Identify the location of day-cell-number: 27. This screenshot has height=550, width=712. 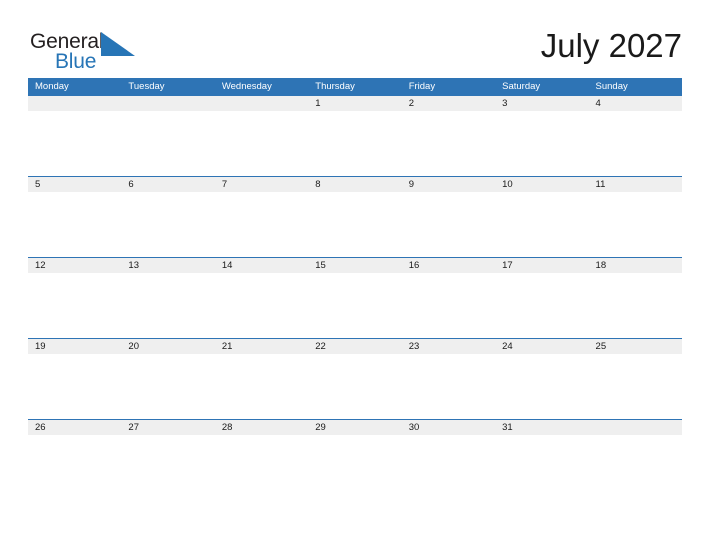
(168, 427).